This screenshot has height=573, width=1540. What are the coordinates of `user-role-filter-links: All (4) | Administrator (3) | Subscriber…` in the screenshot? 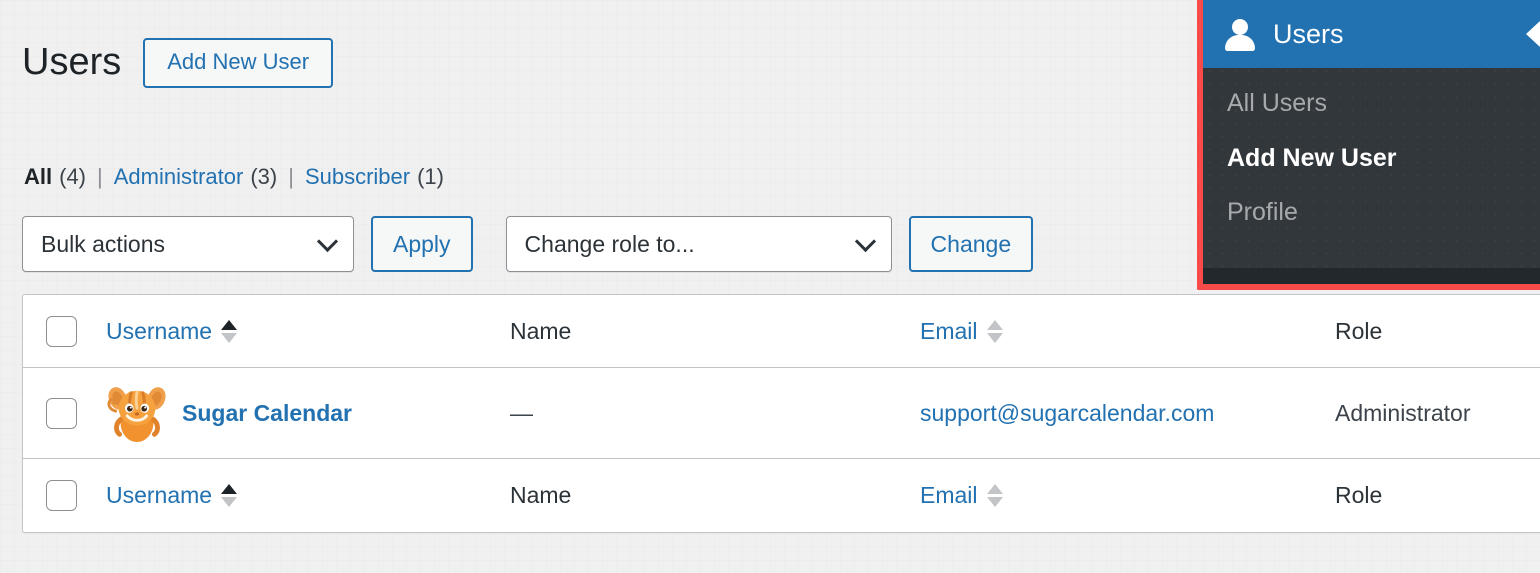 It's located at (234, 177).